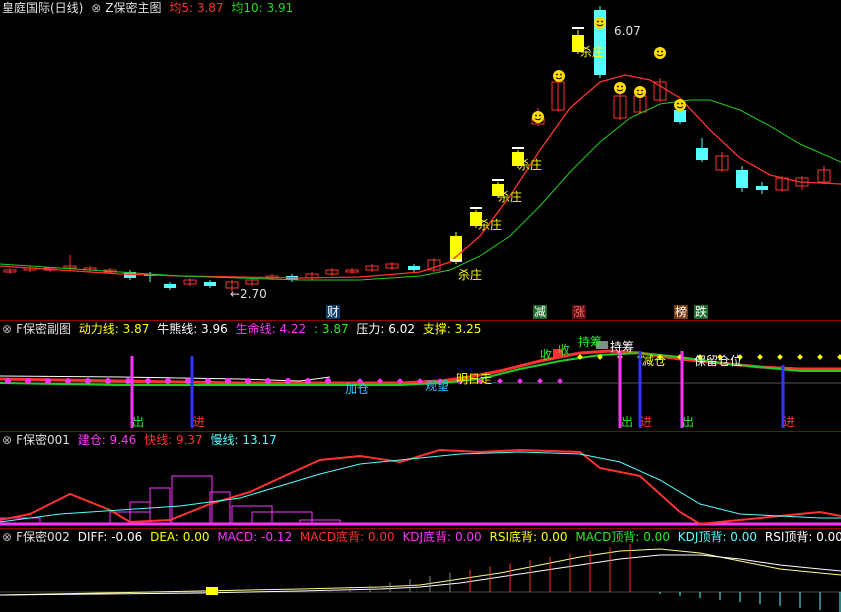 This screenshot has height=612, width=841. I want to click on macd-top-readout: MACD顶背: 0.00, so click(622, 537).